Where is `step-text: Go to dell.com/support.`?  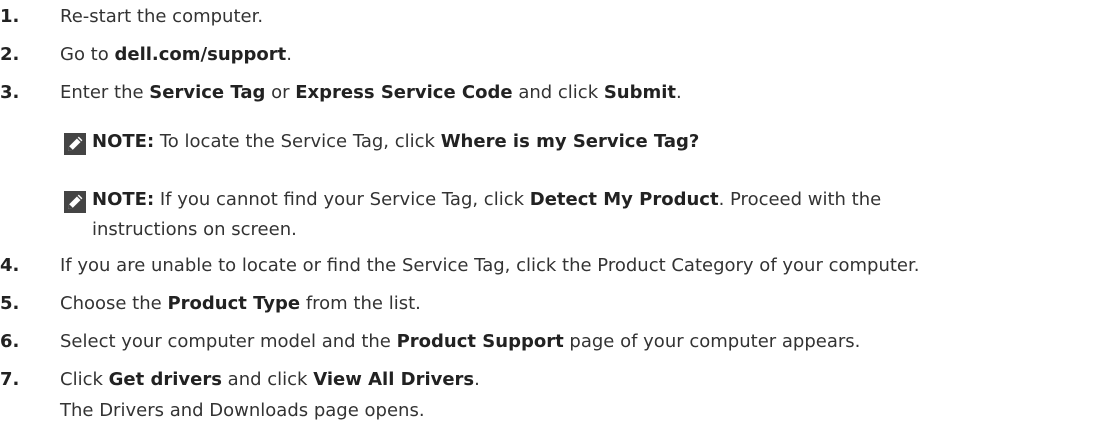
step-text: Go to dell.com/support. is located at coordinates (176, 55).